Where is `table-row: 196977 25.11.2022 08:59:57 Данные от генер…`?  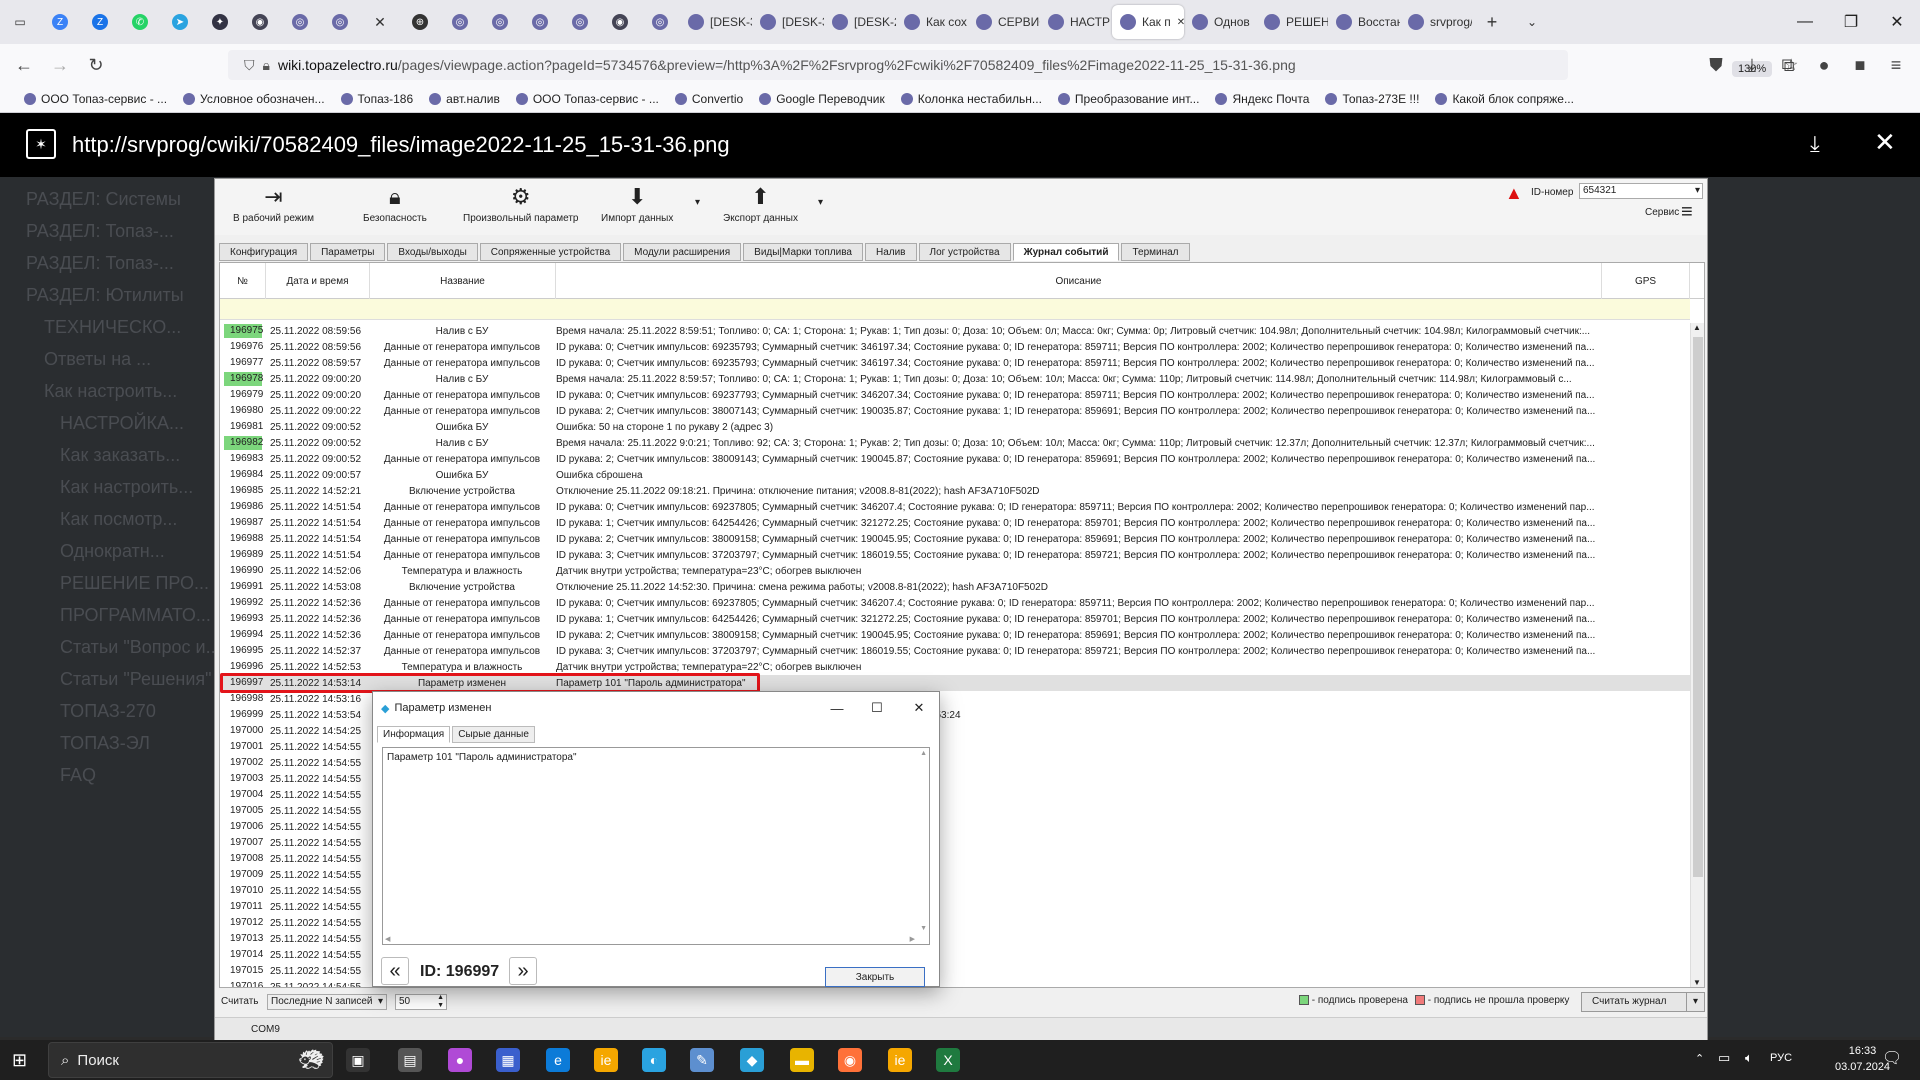
table-row: 196977 25.11.2022 08:59:57 Данные от генер… is located at coordinates (955, 363).